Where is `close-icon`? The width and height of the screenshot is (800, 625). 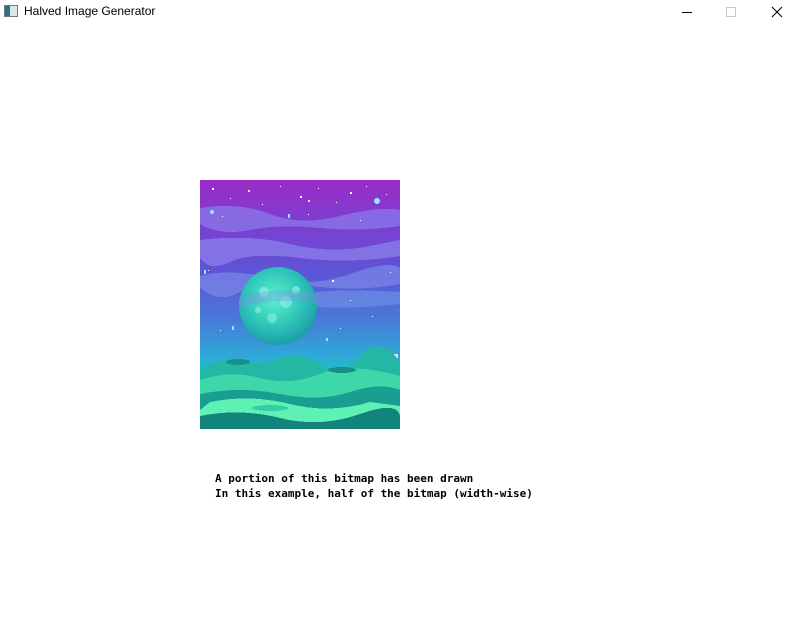
close-icon is located at coordinates (777, 12).